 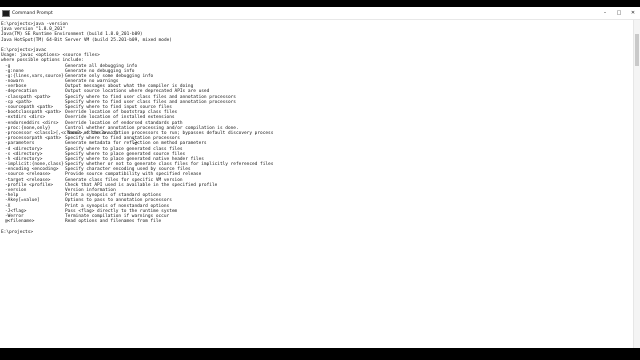 I want to click on title-bar: Command Prompt – □ ✕, so click(x=320, y=13).